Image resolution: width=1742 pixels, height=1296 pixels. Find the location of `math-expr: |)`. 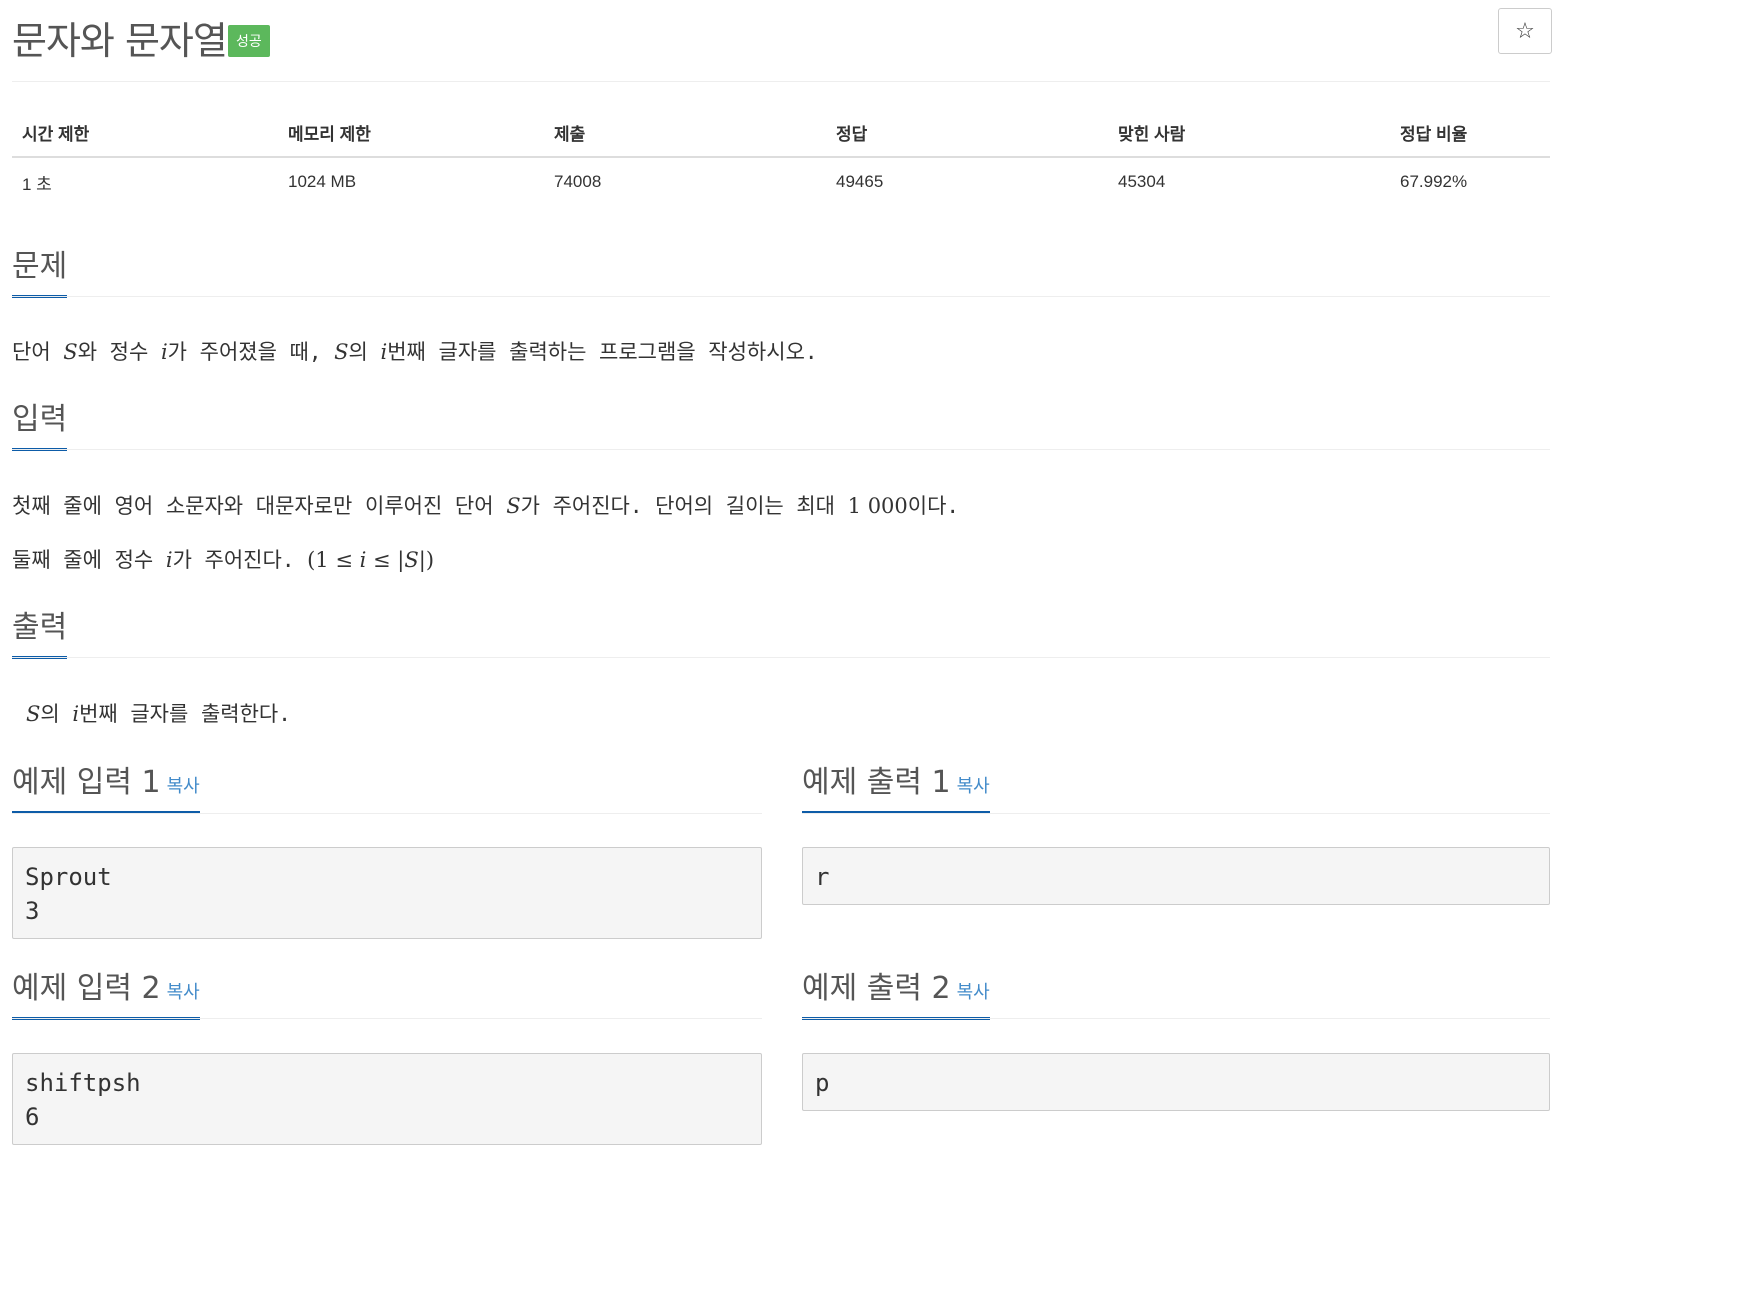

math-expr: |) is located at coordinates (426, 560).